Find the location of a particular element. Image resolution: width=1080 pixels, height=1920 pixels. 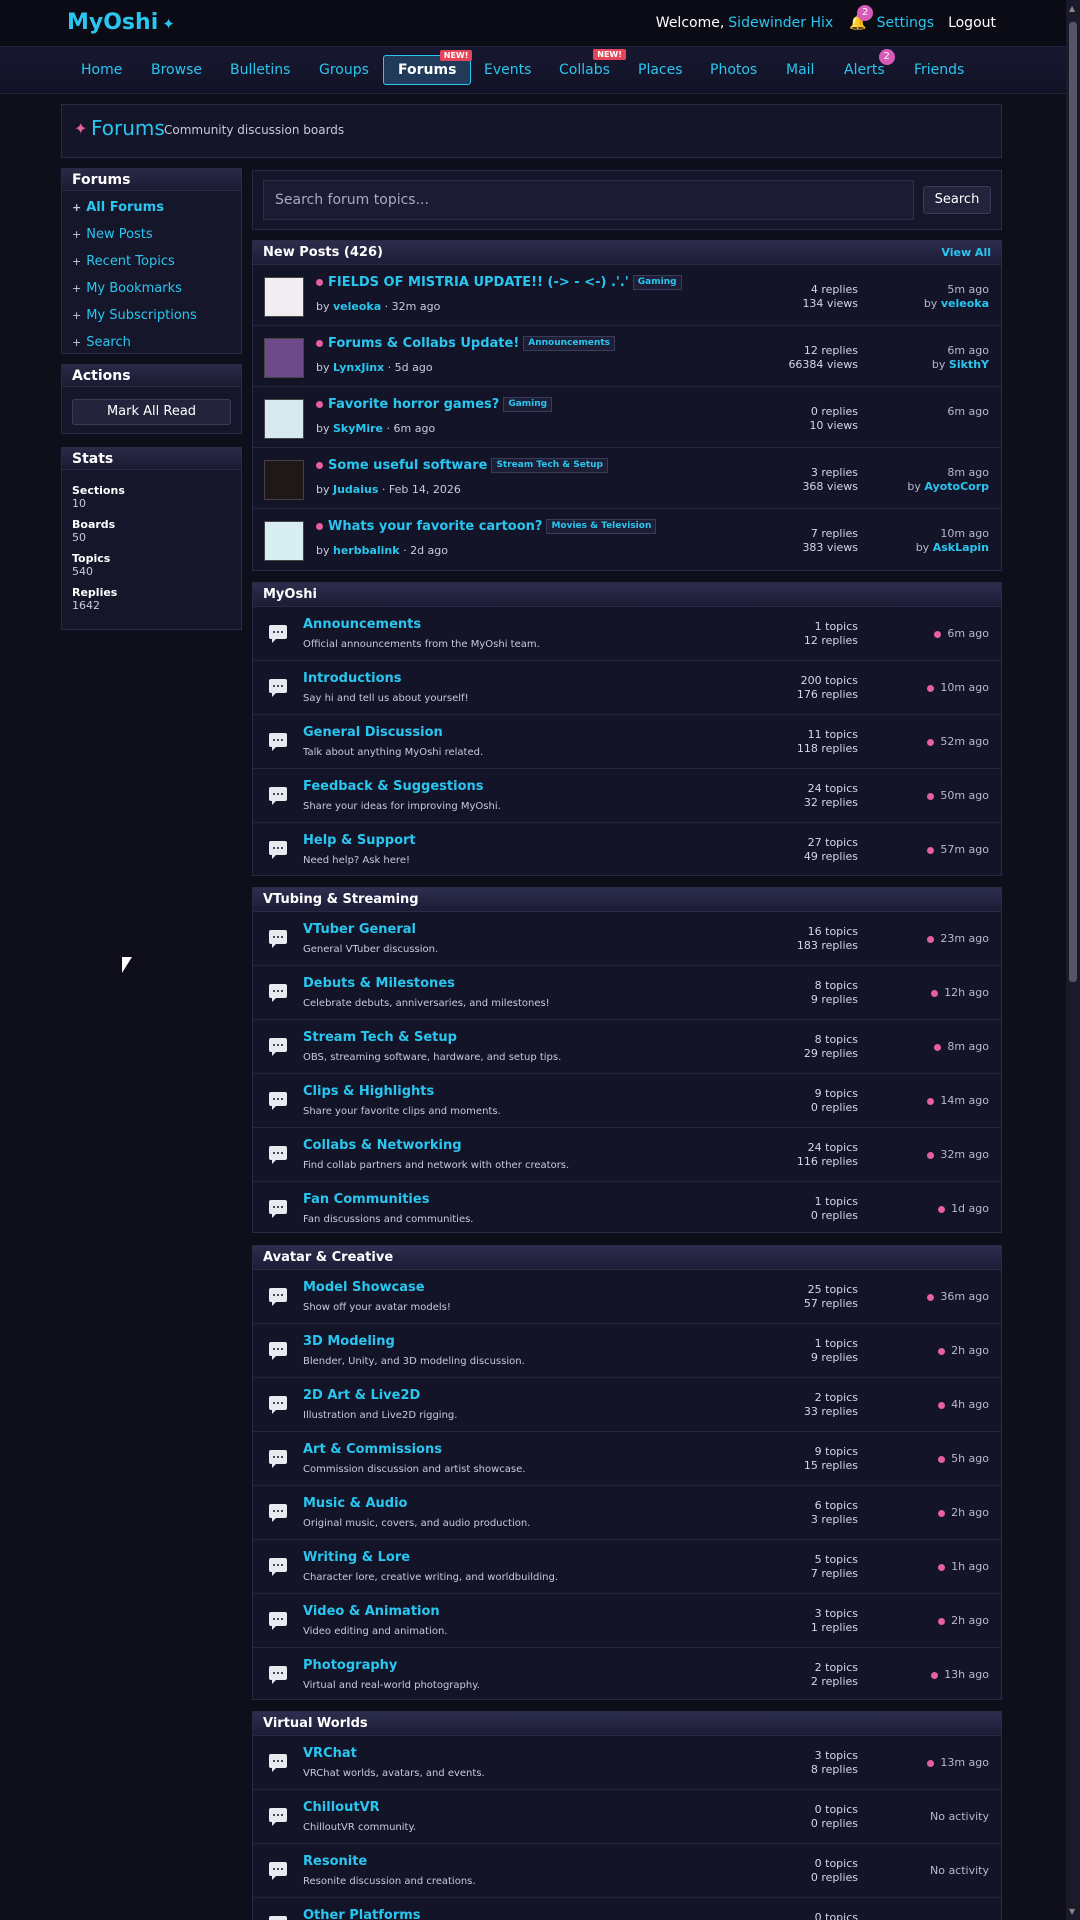

board-name-link: VRChat is located at coordinates (330, 1753).